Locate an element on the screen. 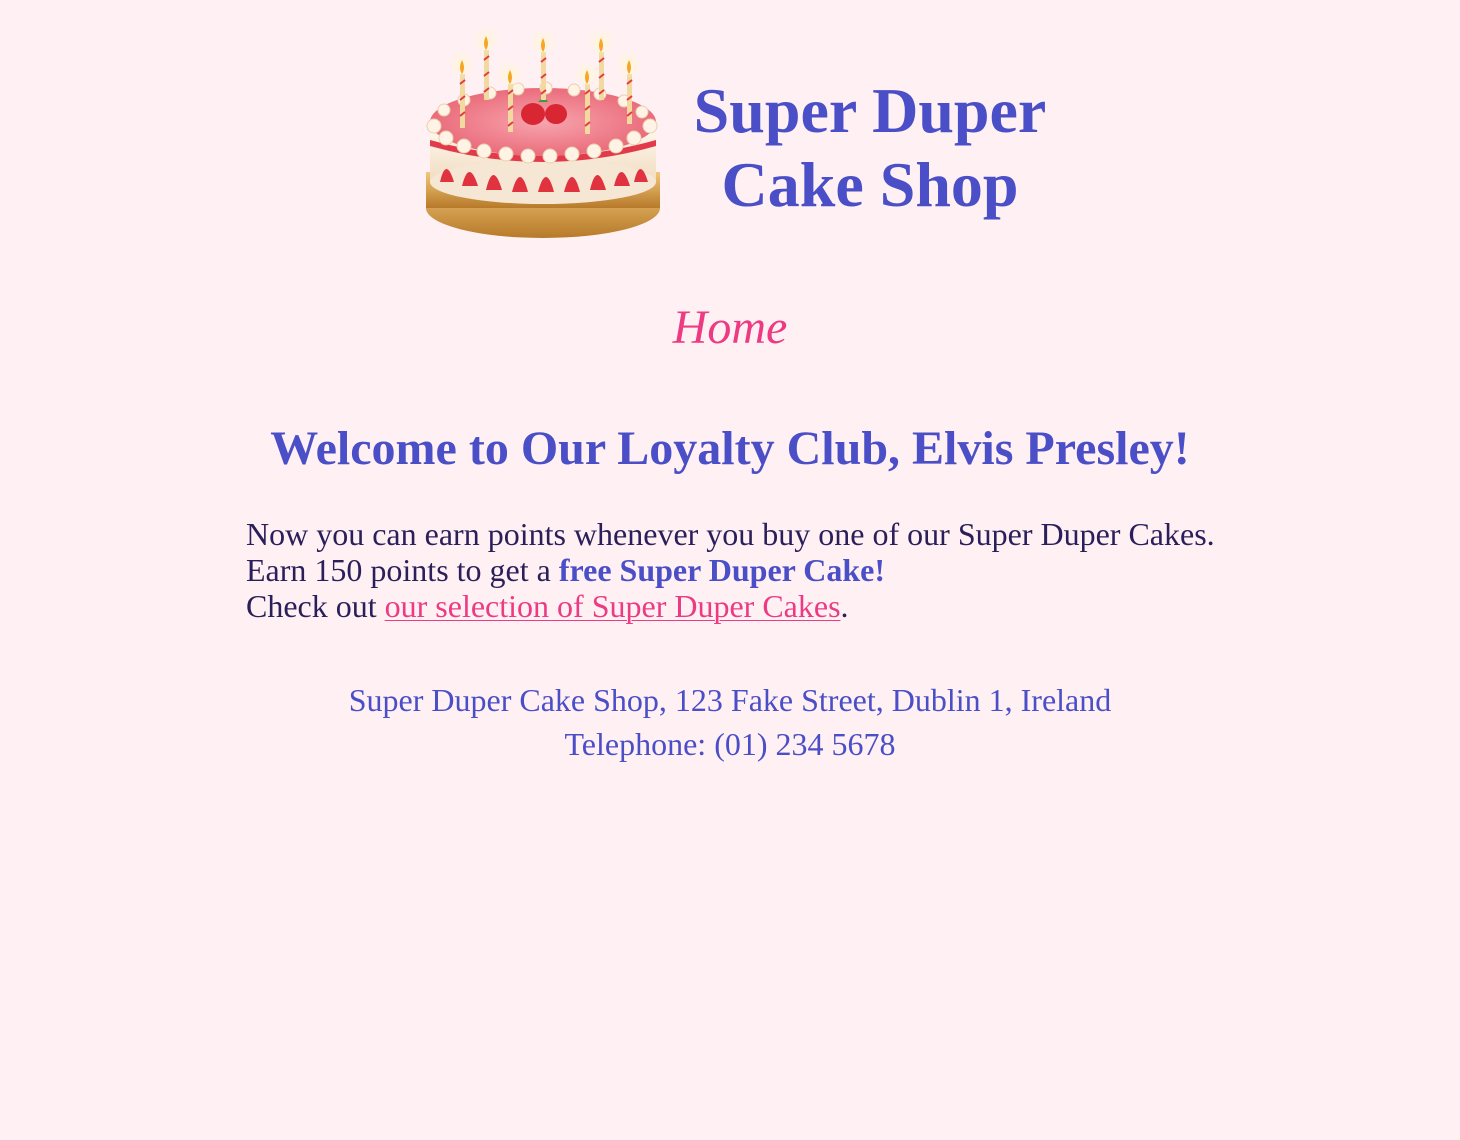 The width and height of the screenshot is (1460, 1140). cake-selection-link: our selection of Super Duper Cakes is located at coordinates (613, 606).